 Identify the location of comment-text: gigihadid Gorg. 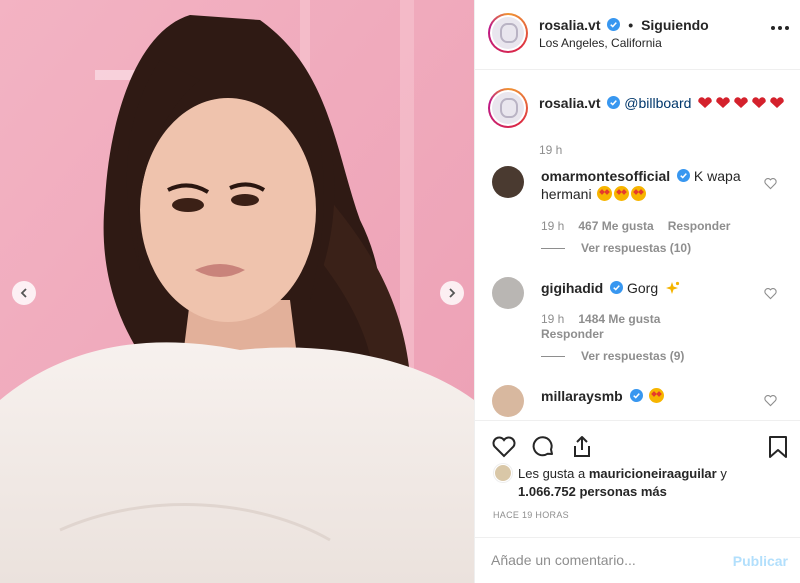
(651, 288).